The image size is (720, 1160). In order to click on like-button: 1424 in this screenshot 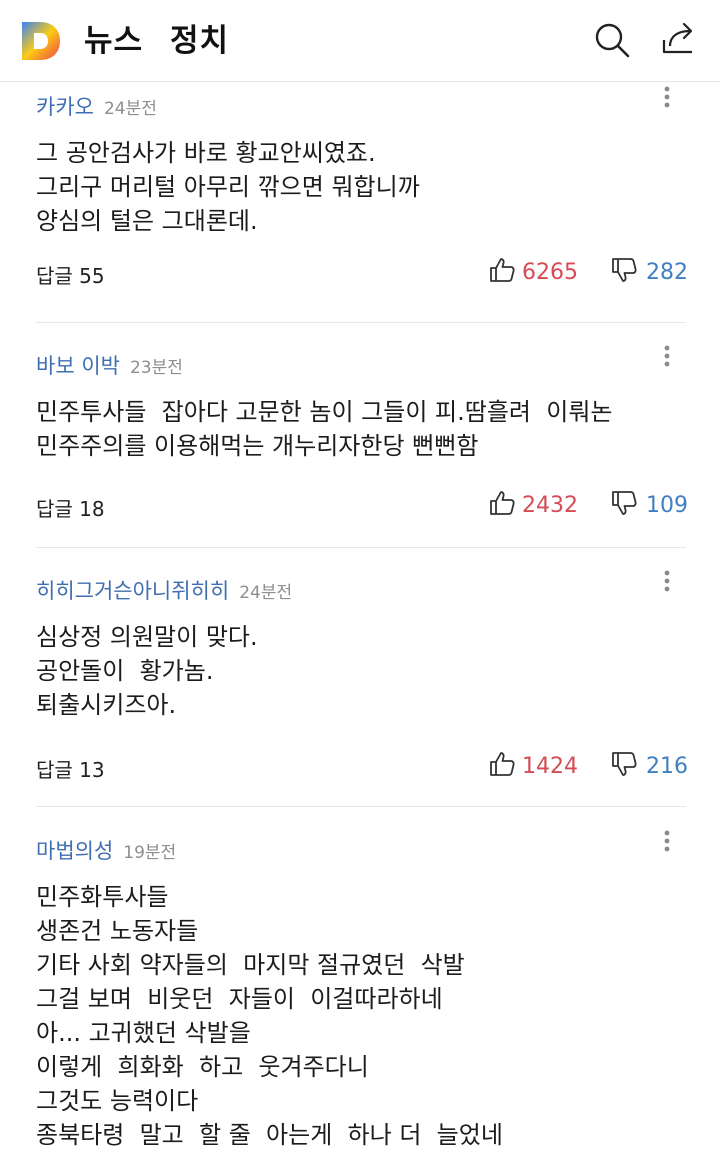, I will do `click(533, 766)`.